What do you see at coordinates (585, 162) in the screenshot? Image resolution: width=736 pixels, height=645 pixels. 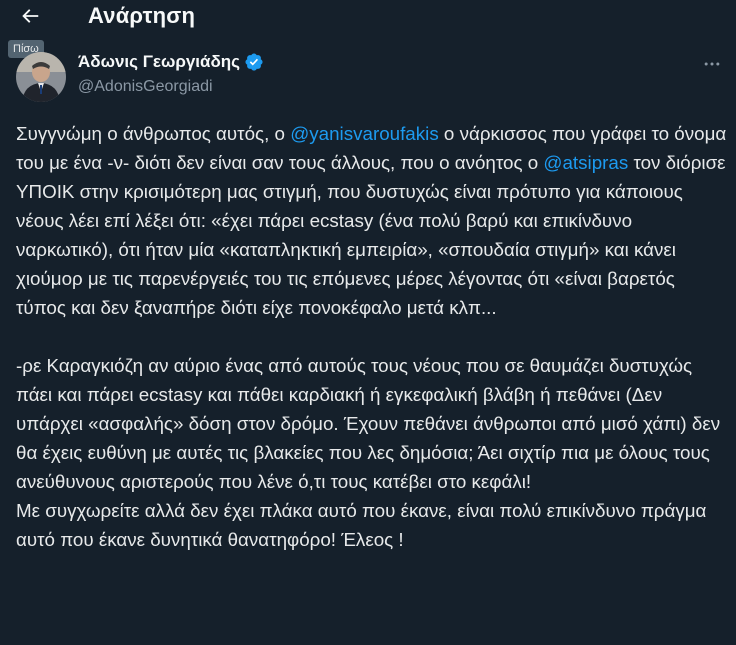 I see `mention-atsipras: @atsipras` at bounding box center [585, 162].